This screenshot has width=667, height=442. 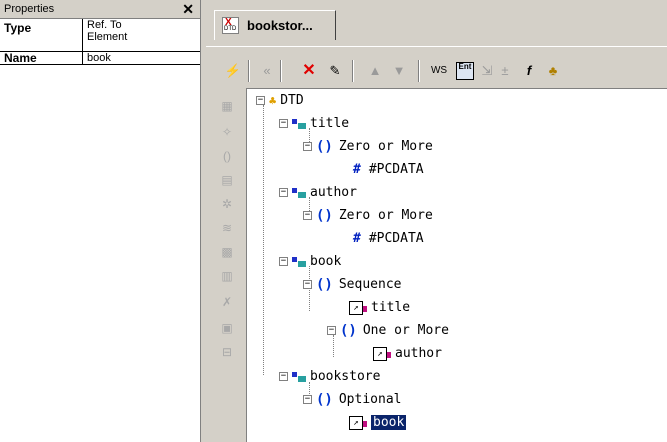 I want to click on property-value-line: Ref. To, so click(x=104, y=25).